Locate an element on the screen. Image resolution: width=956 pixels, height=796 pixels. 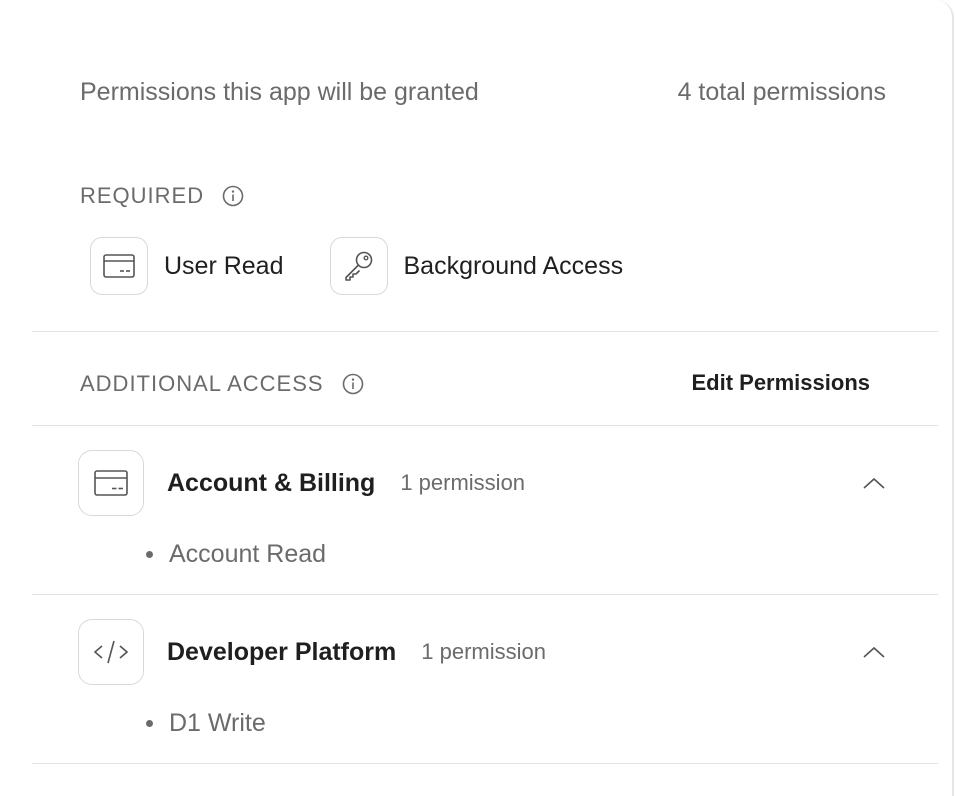
permissions-title: Permissions this app will be granted is located at coordinates (279, 92).